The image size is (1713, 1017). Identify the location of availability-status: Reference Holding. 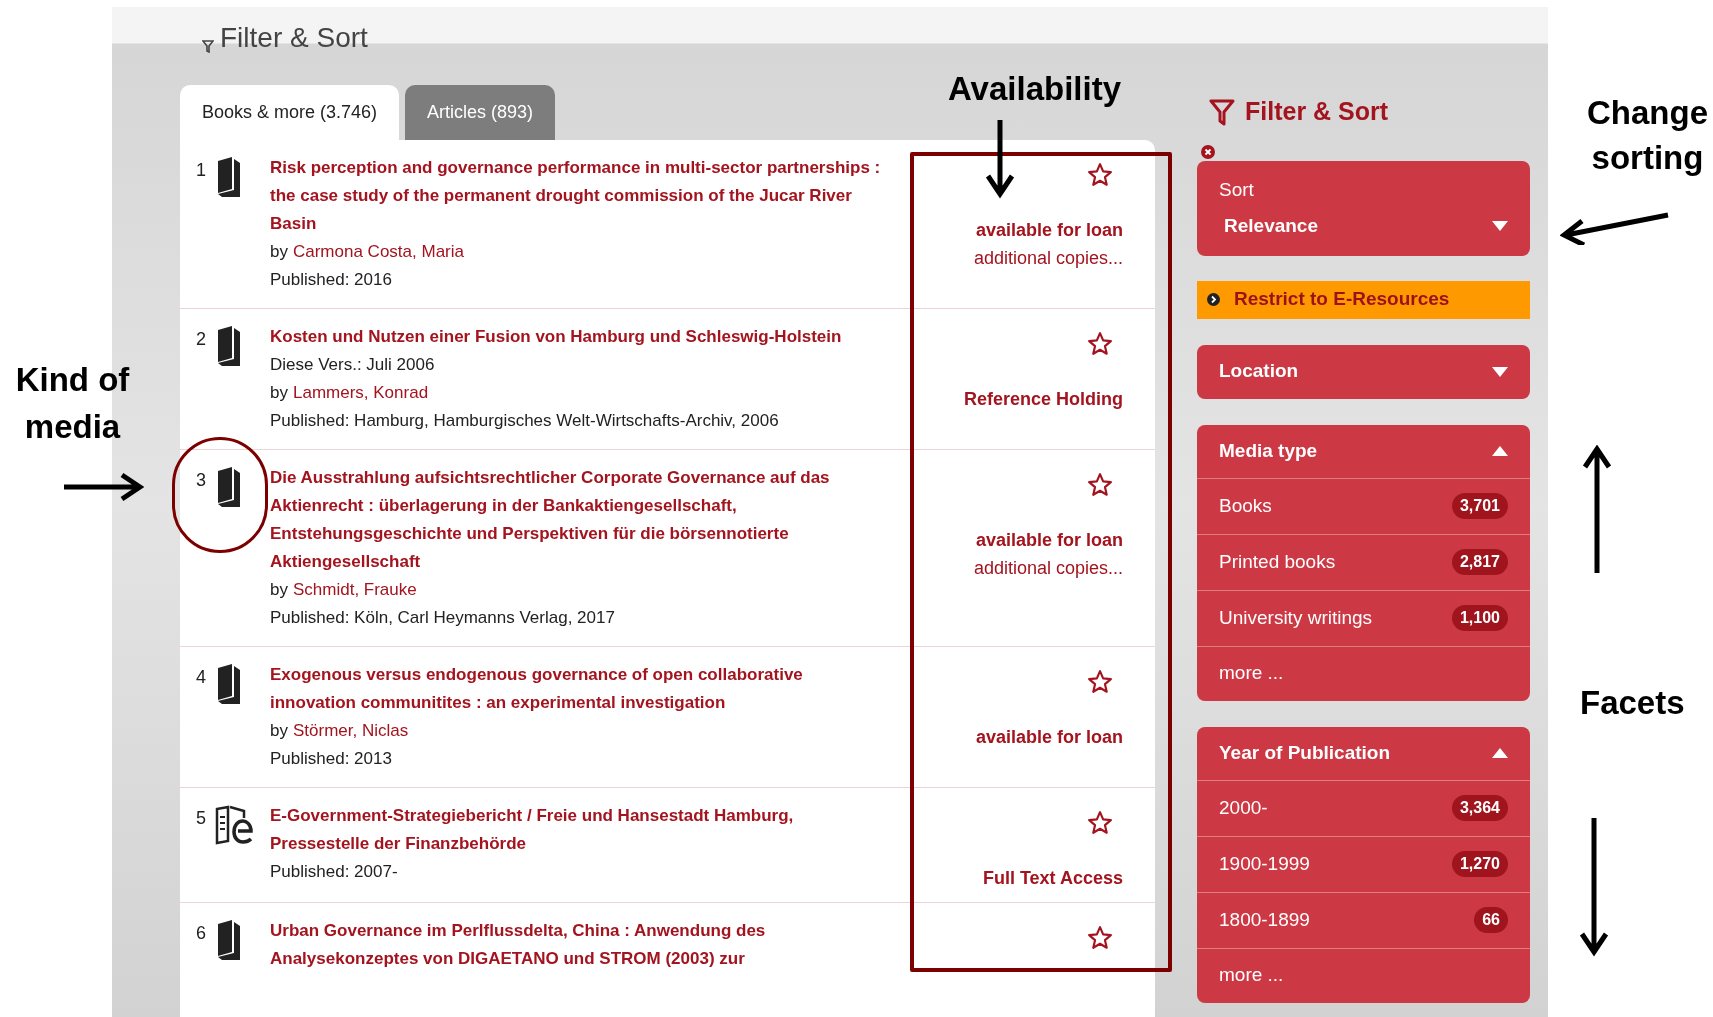
(1043, 399).